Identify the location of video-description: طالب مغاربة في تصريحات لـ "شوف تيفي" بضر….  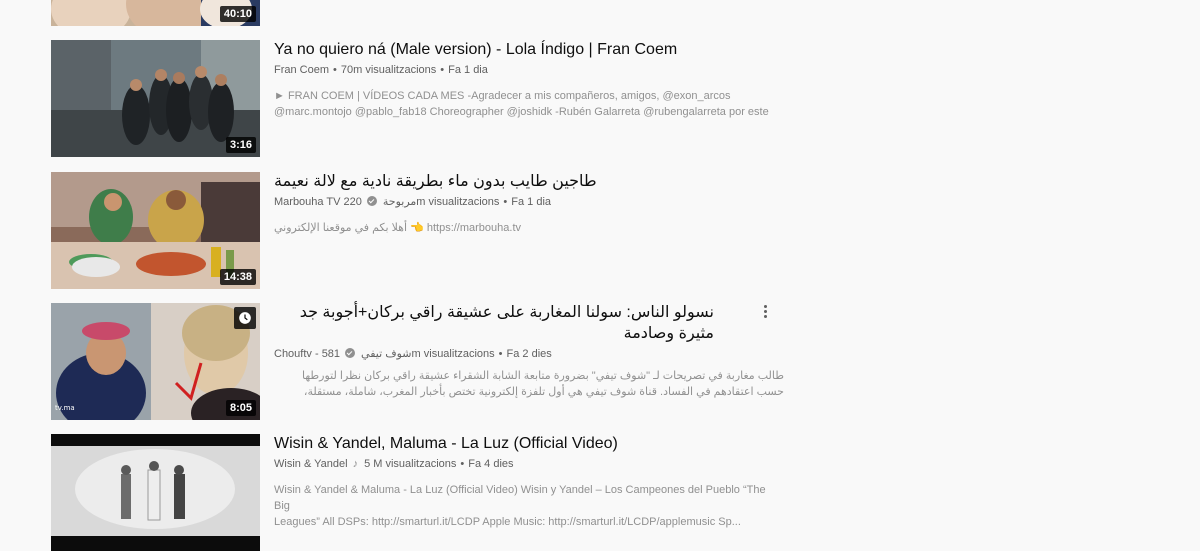
(529, 384).